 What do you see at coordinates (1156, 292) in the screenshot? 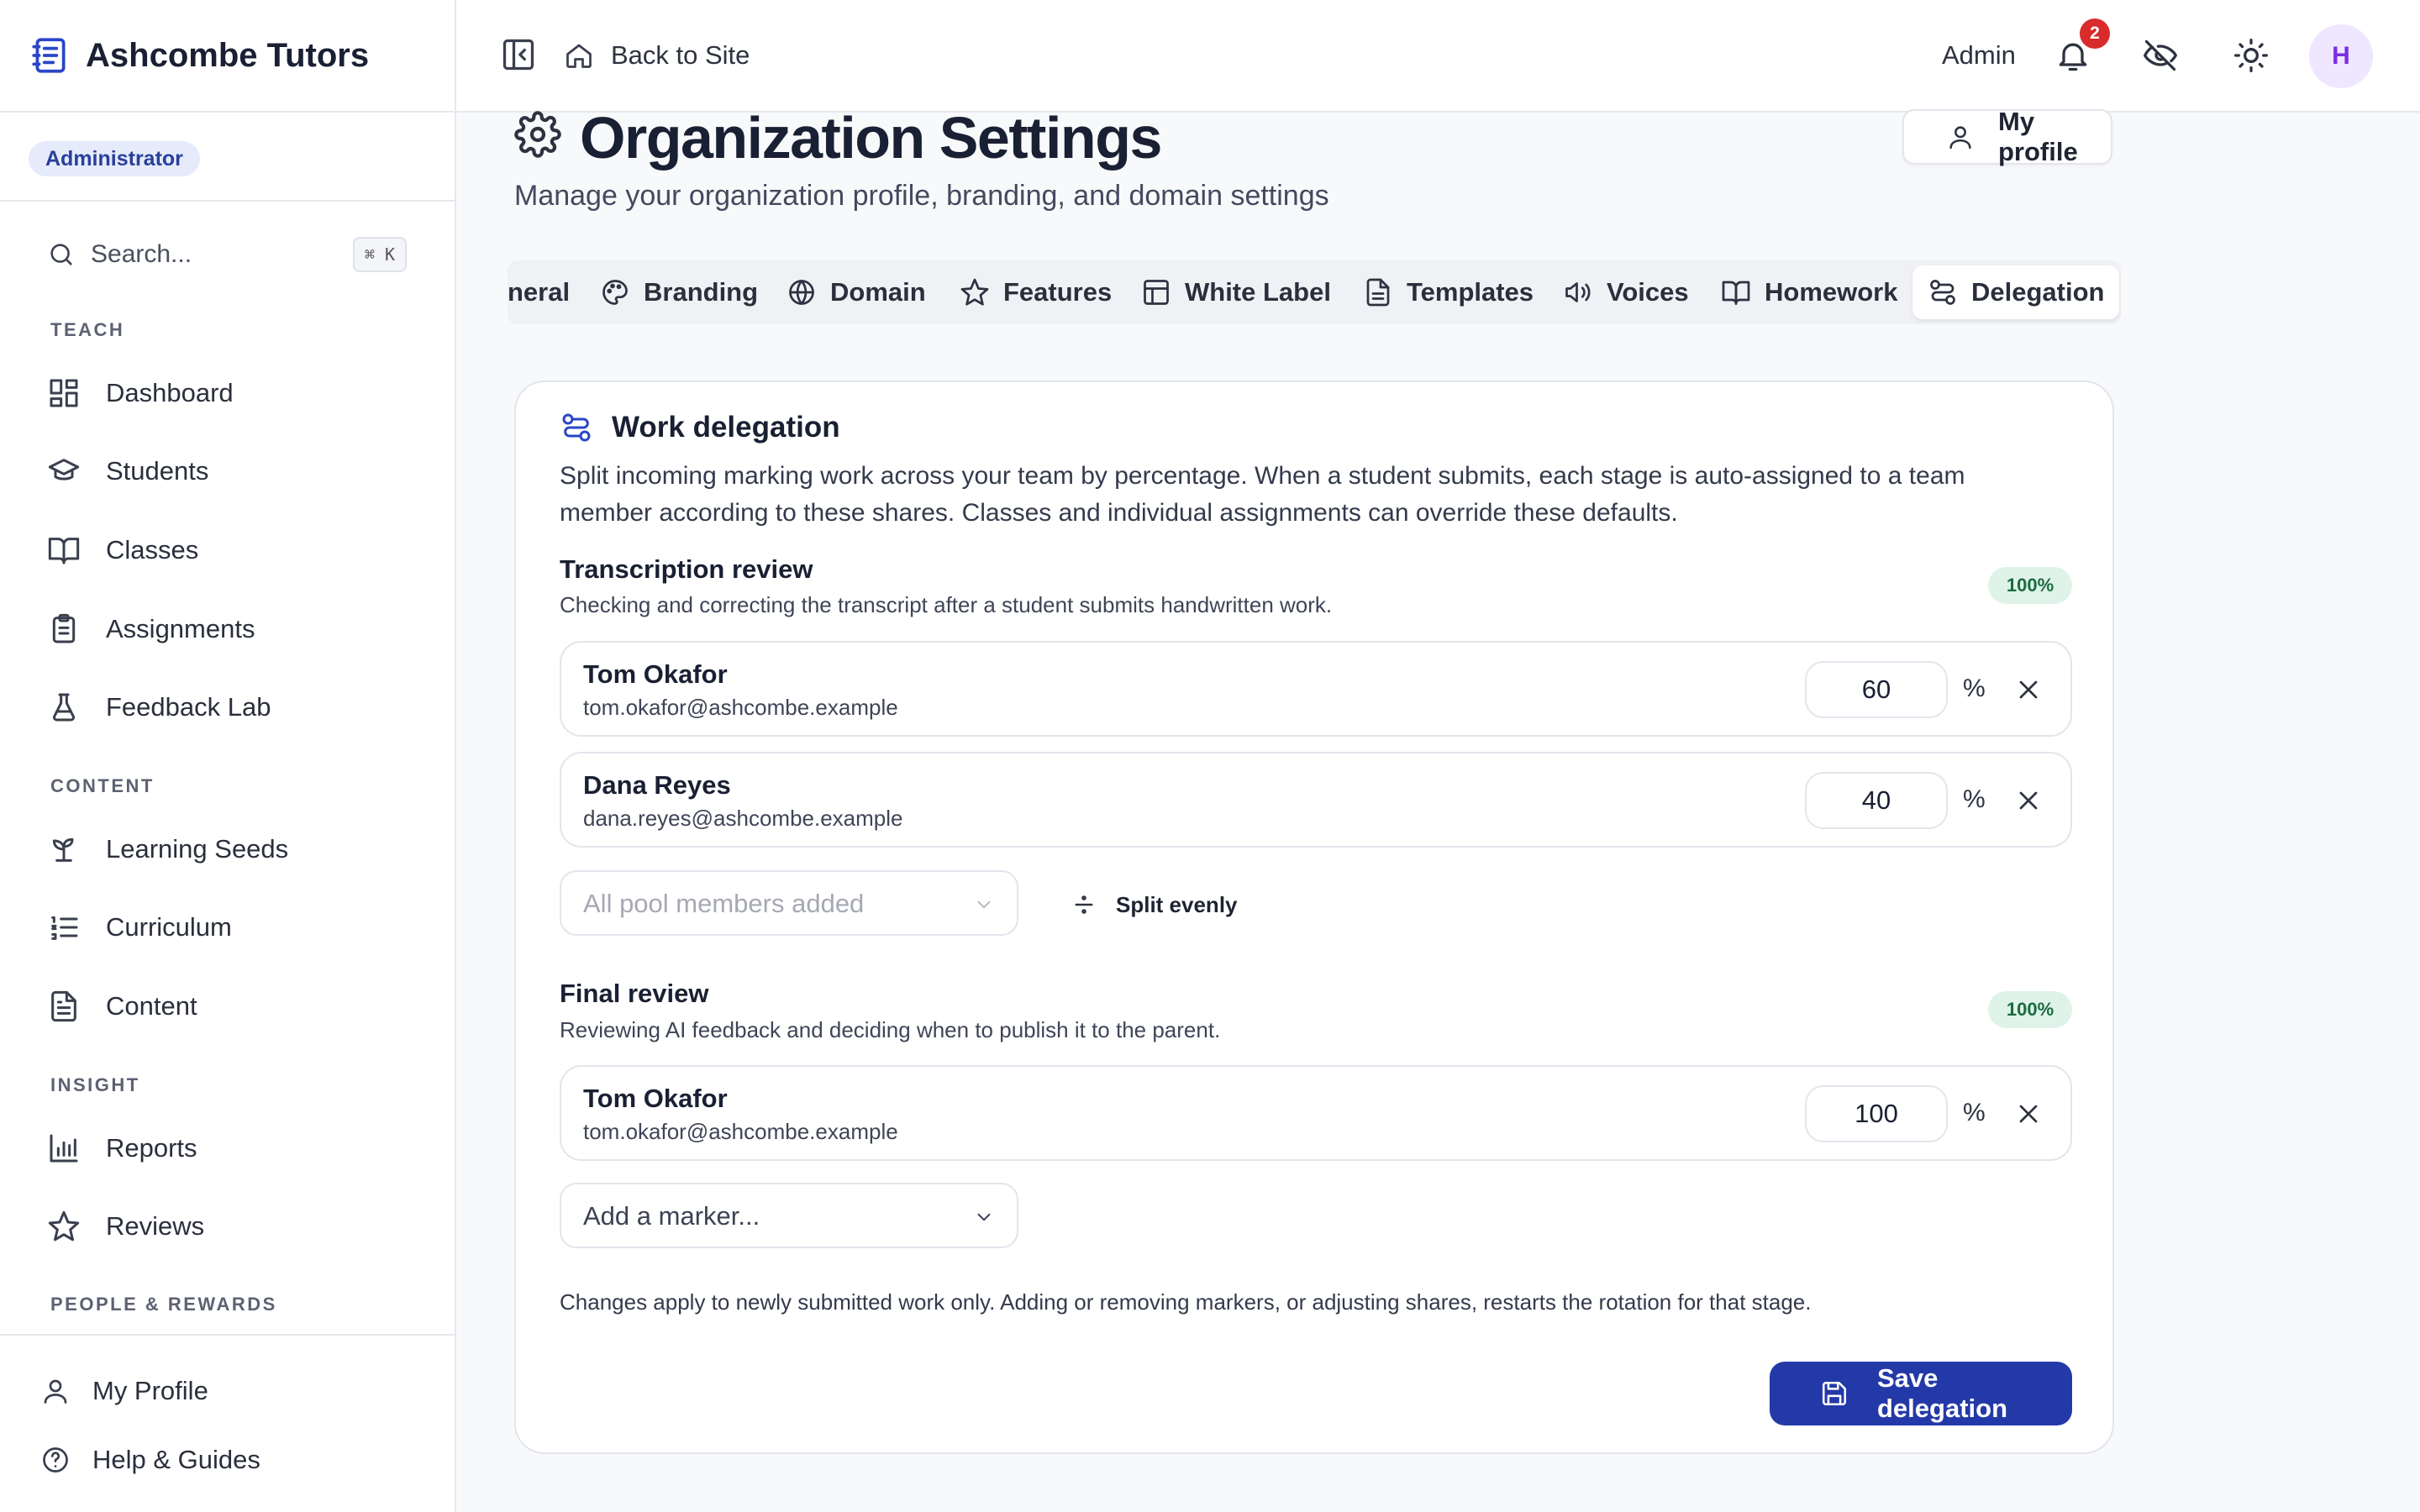
I see `layout-icon` at bounding box center [1156, 292].